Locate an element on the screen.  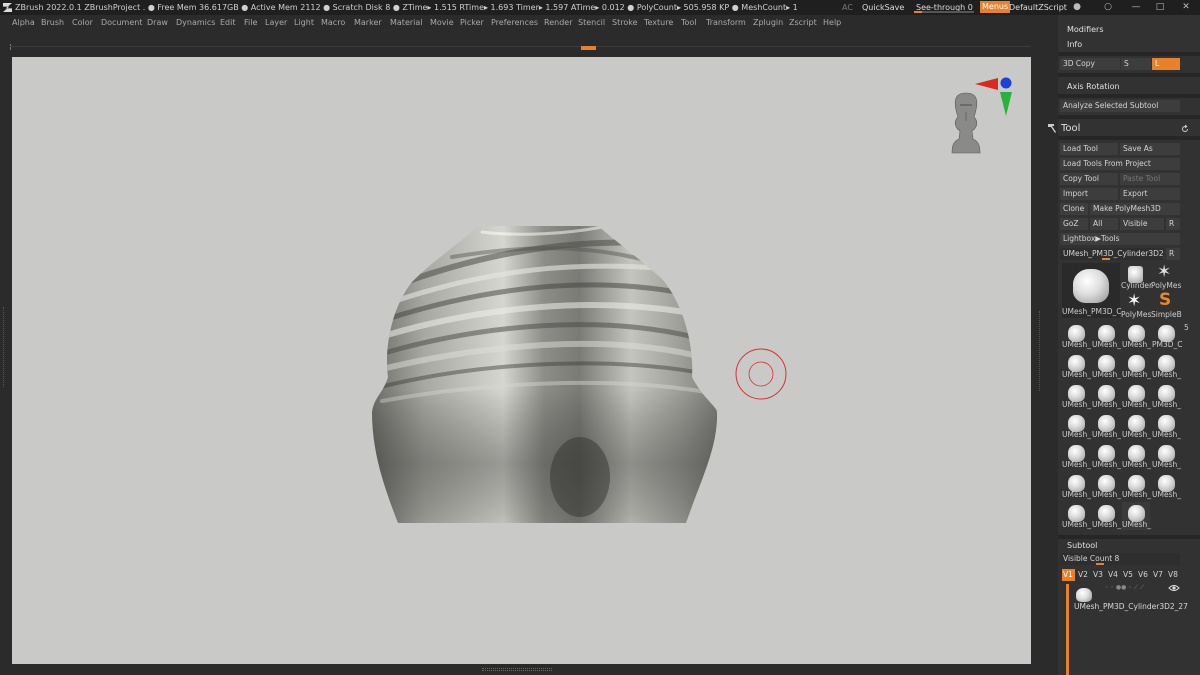
default-zscript-button: DefaultZScript is located at coordinates (1038, 7).